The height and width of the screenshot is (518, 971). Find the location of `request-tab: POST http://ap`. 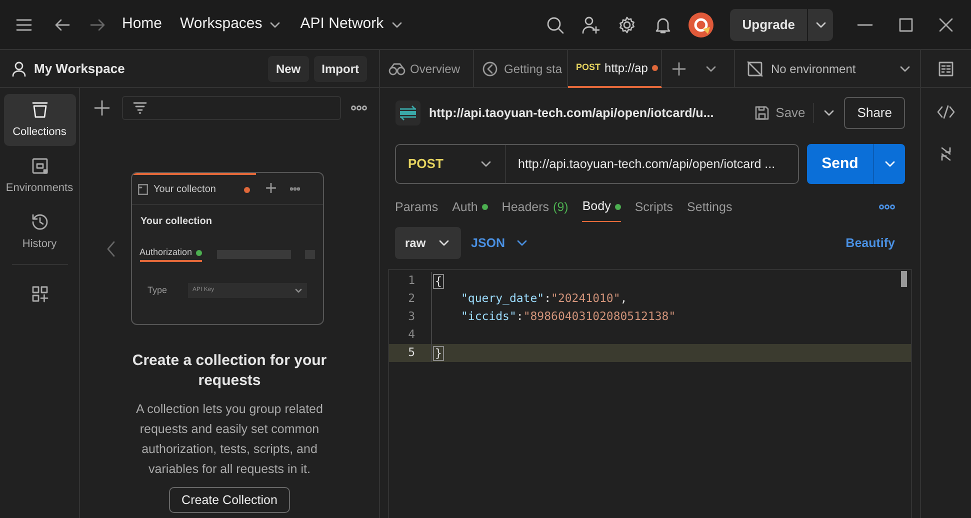

request-tab: POST http://ap is located at coordinates (615, 69).